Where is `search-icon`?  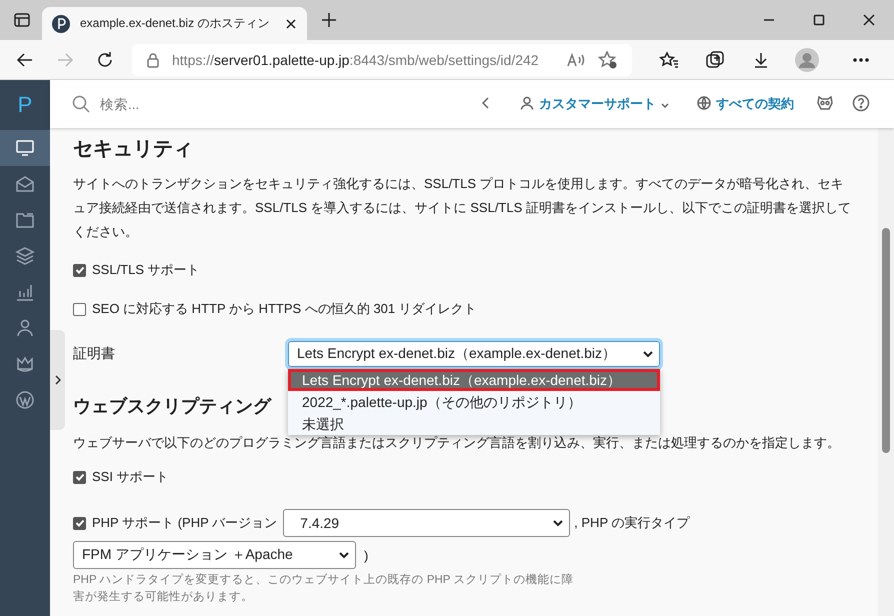 search-icon is located at coordinates (81, 104).